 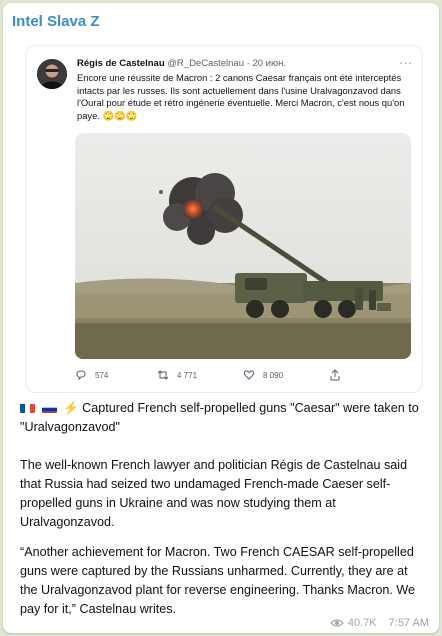 I want to click on share-icon, so click(x=335, y=375).